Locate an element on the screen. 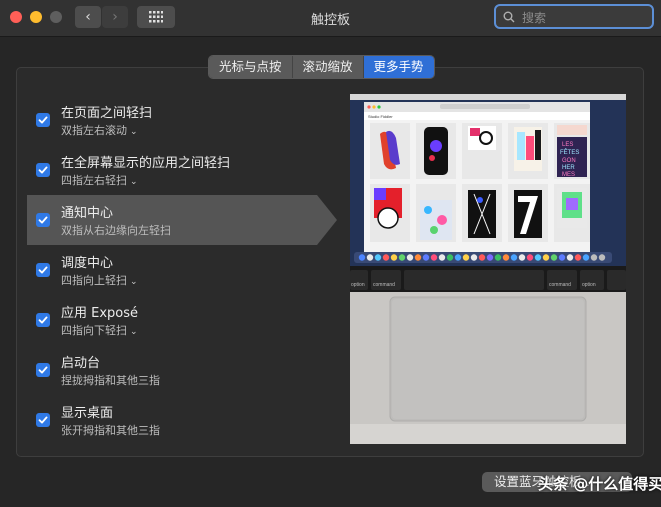 This screenshot has height=507, width=661. gesture-description: 双指从右边缘向左轻扫 is located at coordinates (116, 230).